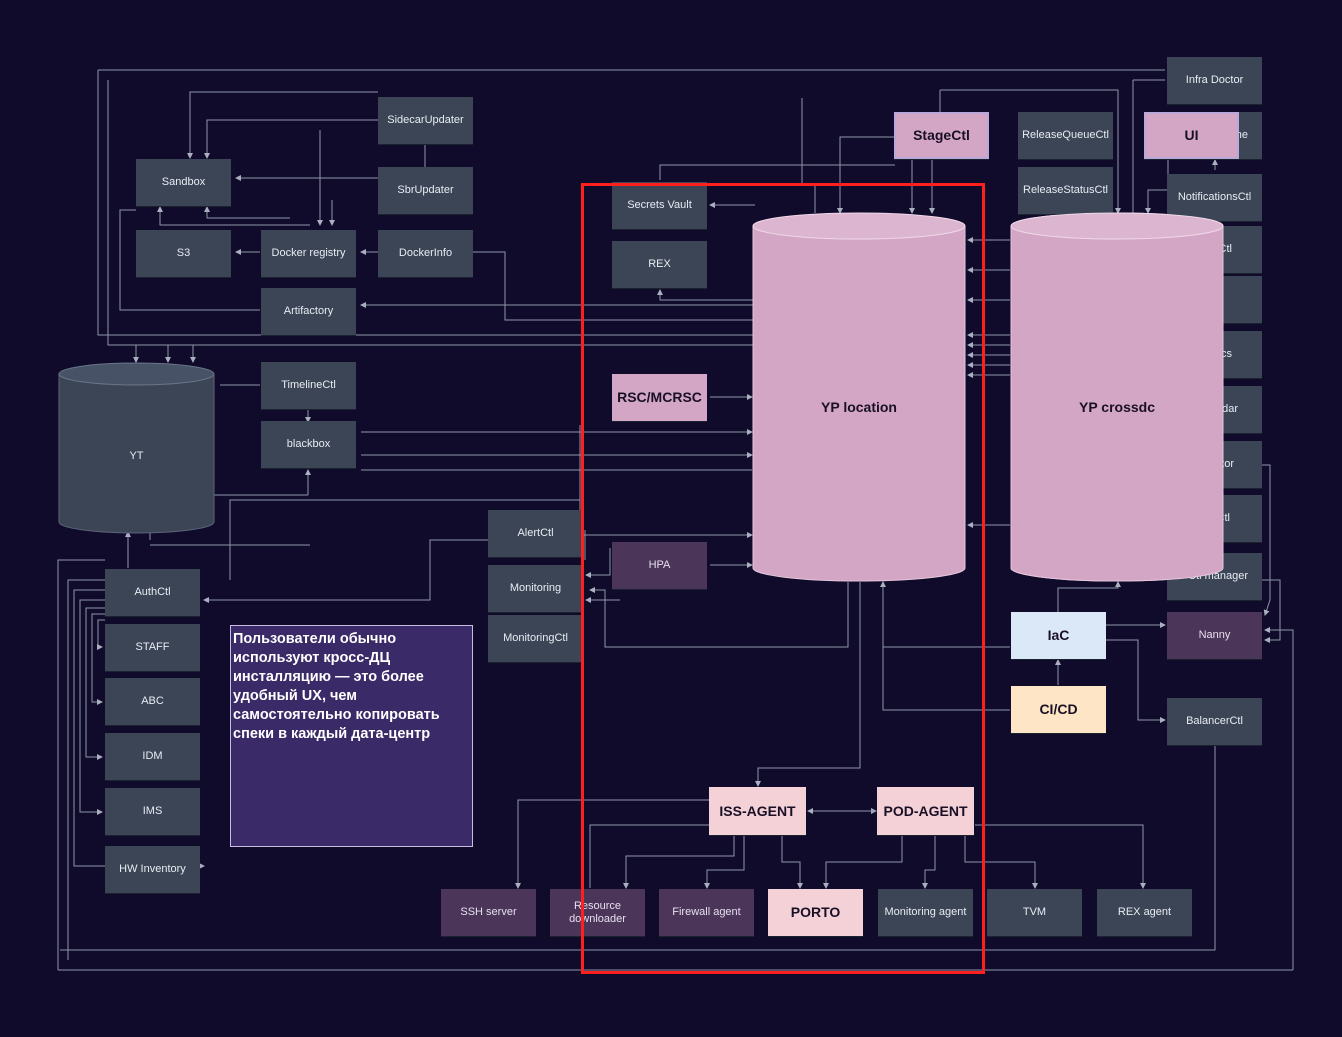  I want to click on rex-agent-node: REX agent, so click(1144, 912).